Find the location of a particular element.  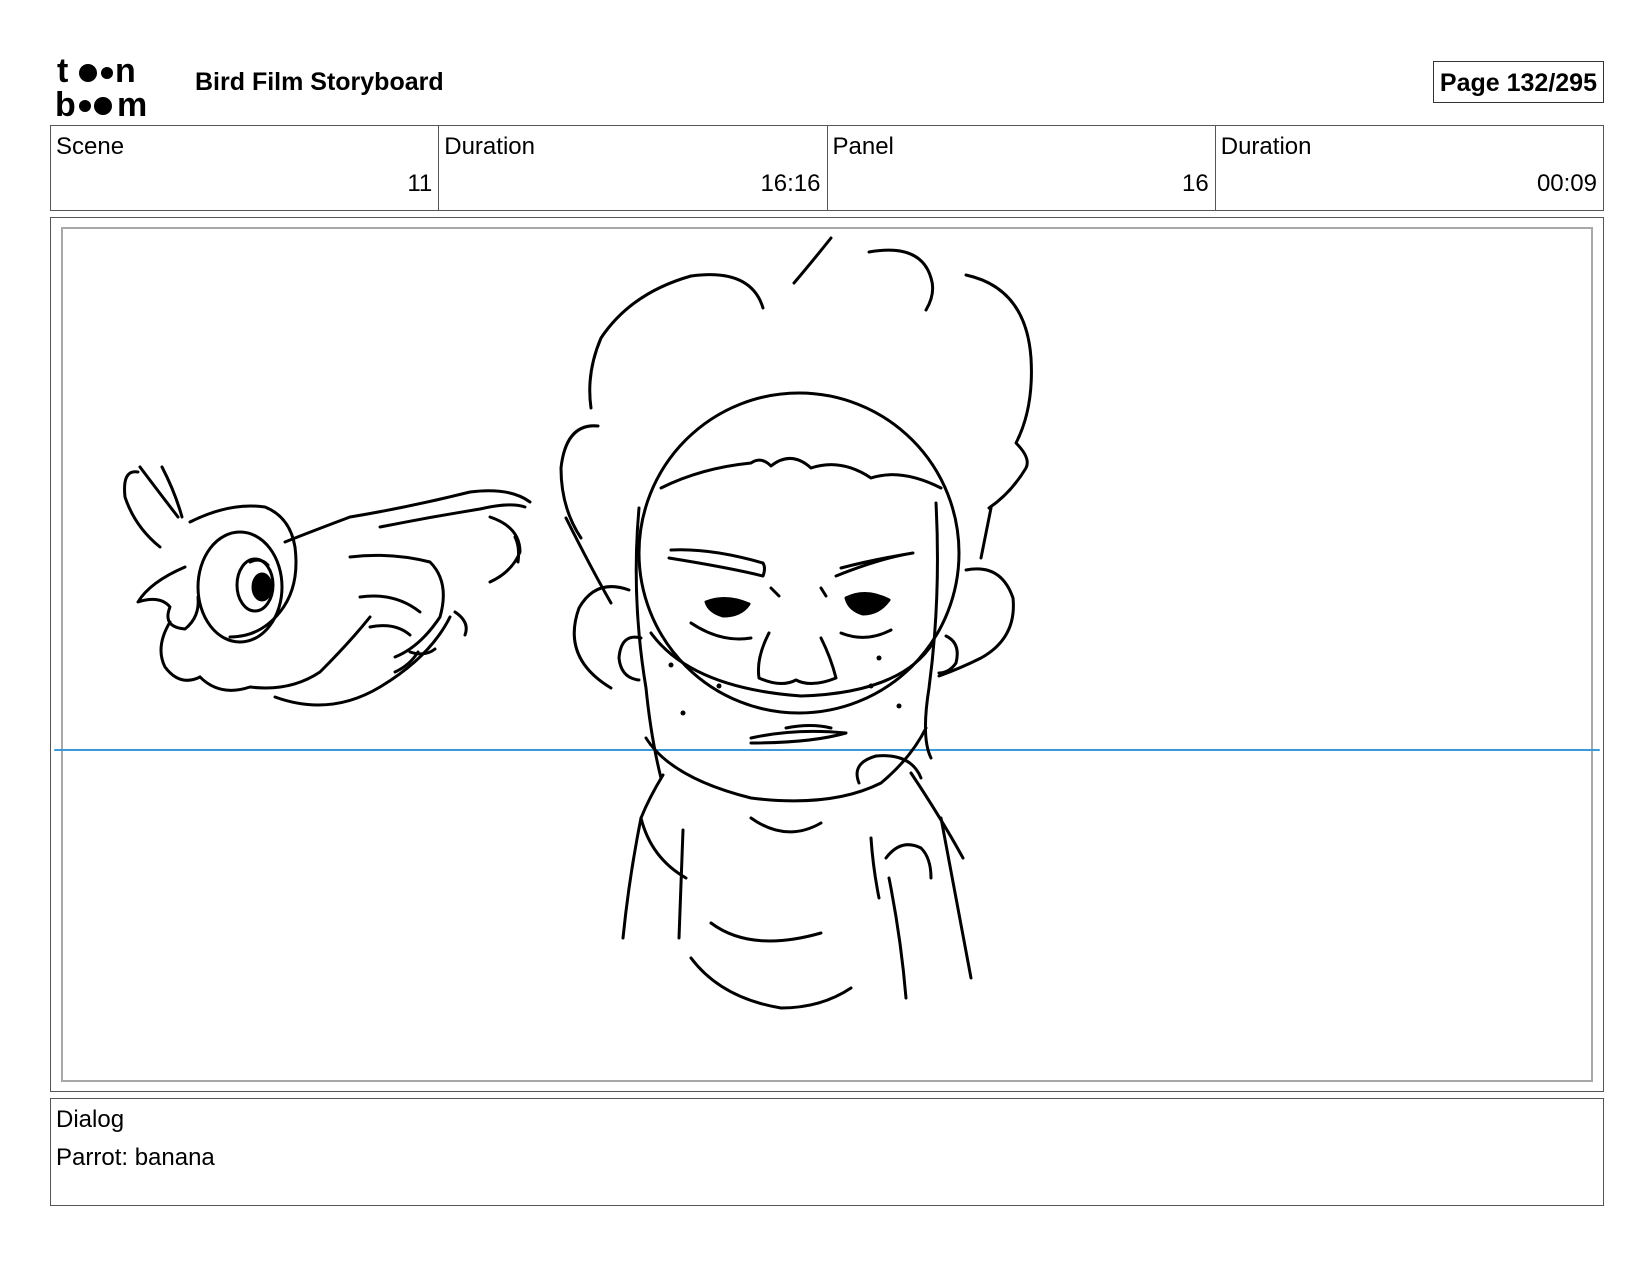

boy-nose is located at coordinates (797, 658).